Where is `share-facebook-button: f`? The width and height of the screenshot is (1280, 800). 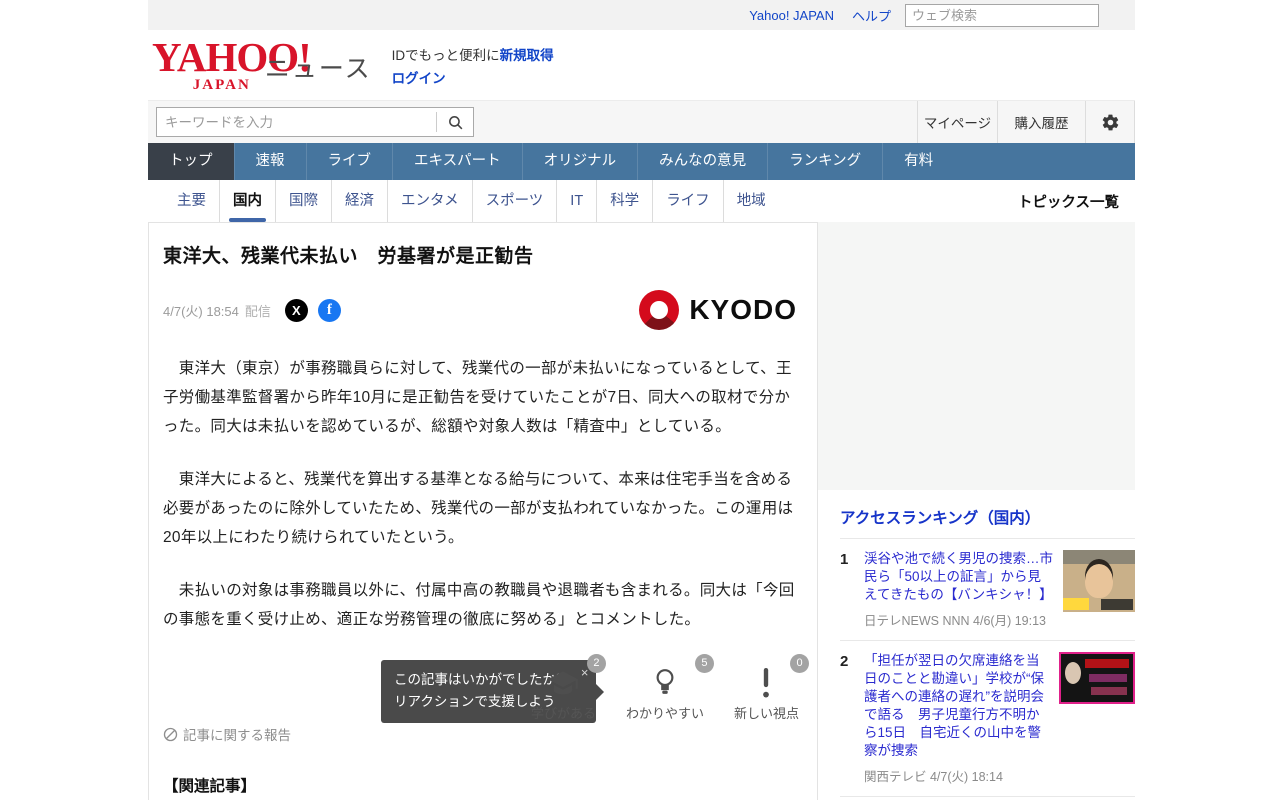 share-facebook-button: f is located at coordinates (329, 310).